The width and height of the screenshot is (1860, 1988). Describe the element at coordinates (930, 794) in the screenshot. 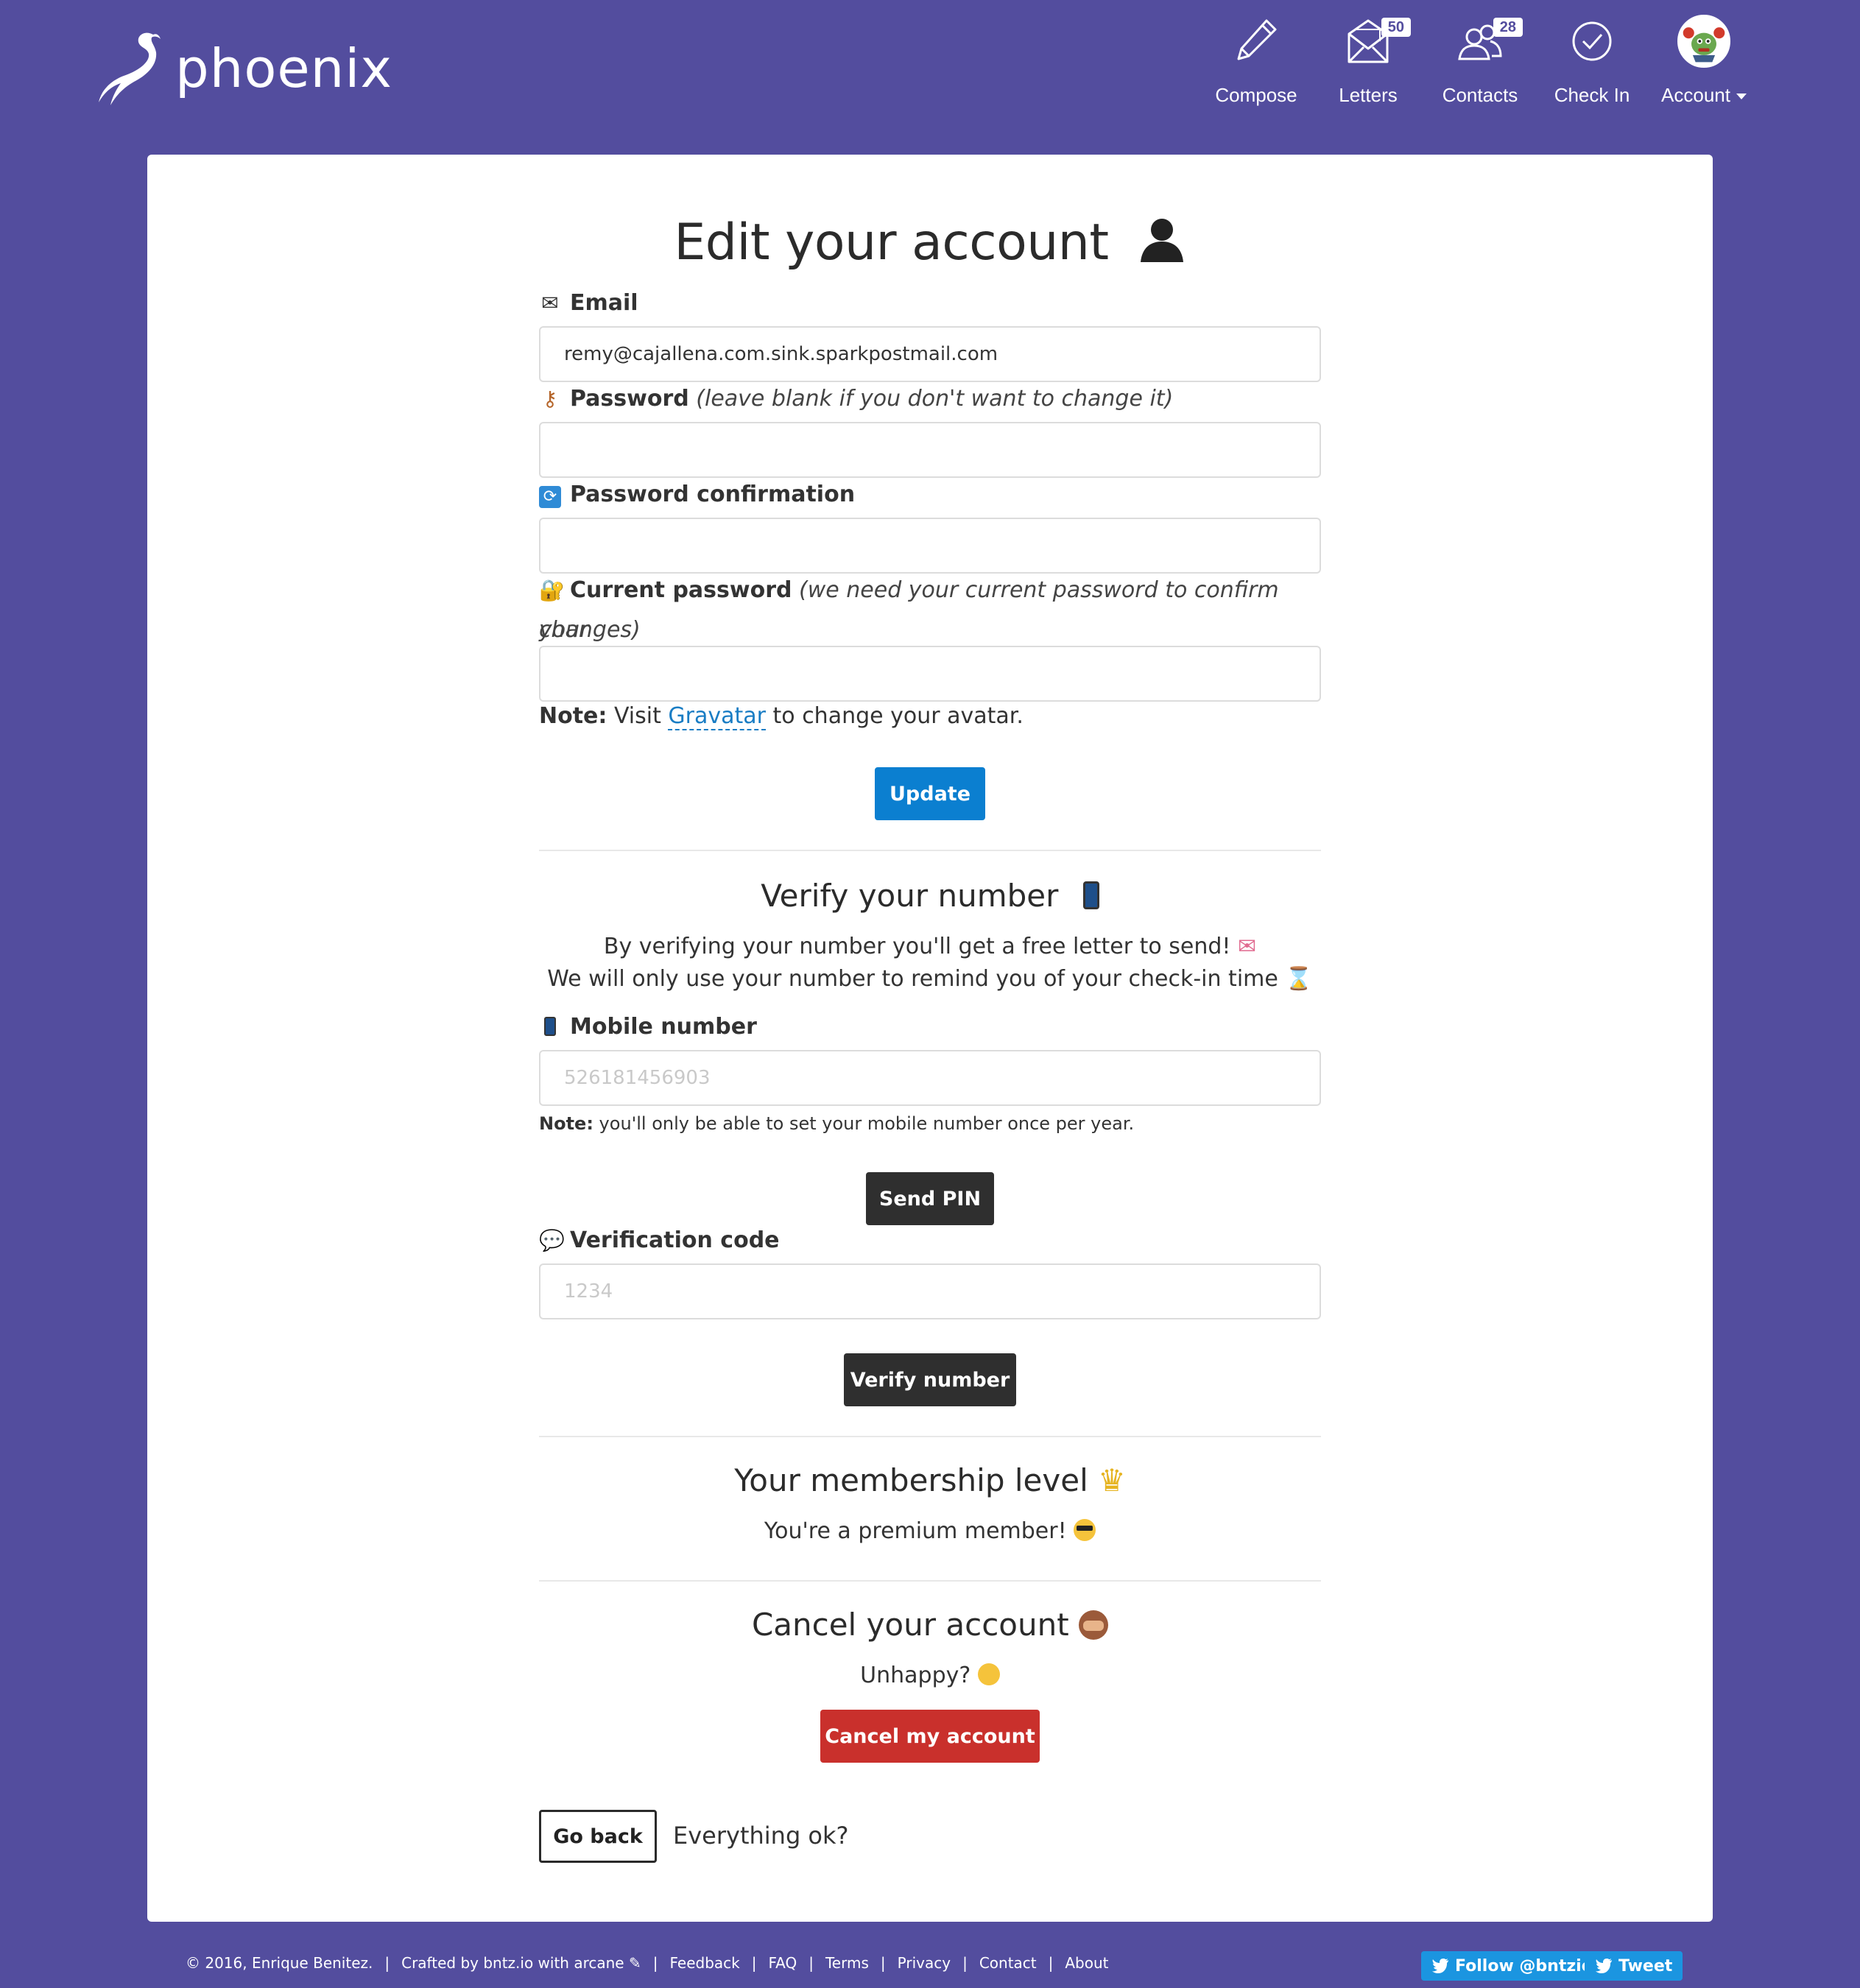

I see `update-button: Update` at that location.